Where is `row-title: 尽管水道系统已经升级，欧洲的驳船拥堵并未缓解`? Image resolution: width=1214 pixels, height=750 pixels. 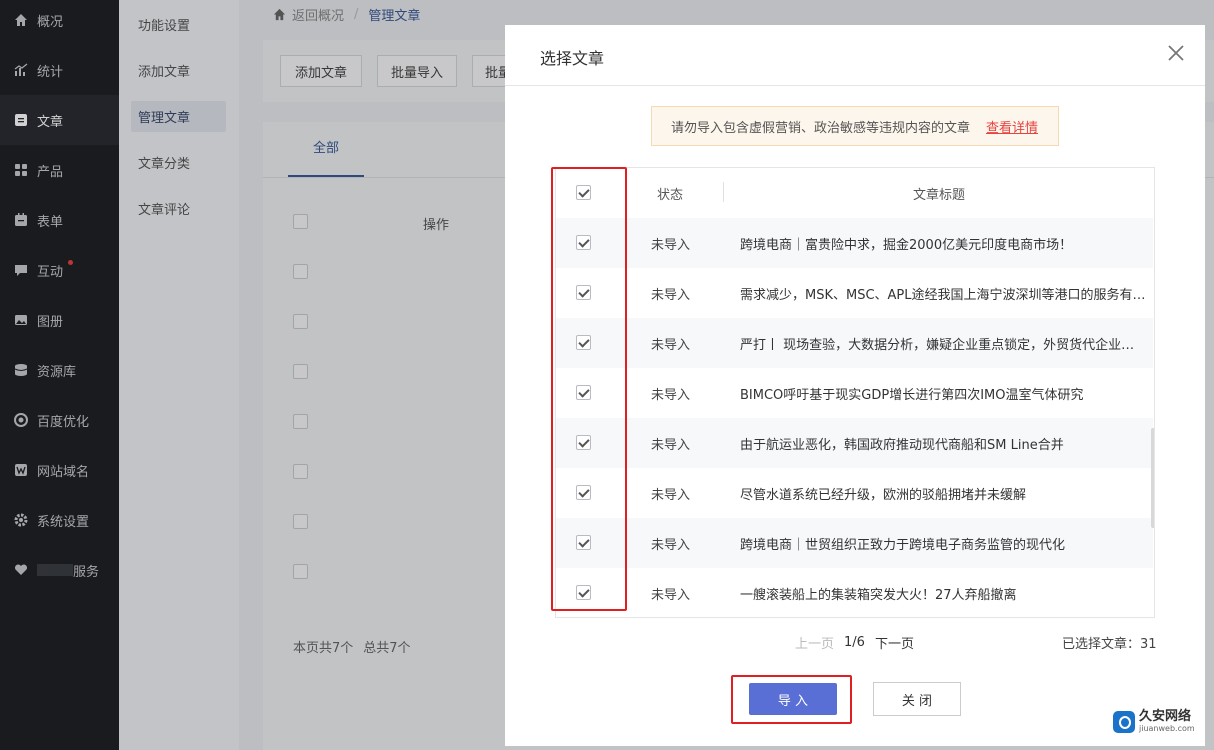
row-title: 尽管水道系统已经升级，欧洲的驳船拥堵并未缓解 is located at coordinates (883, 495).